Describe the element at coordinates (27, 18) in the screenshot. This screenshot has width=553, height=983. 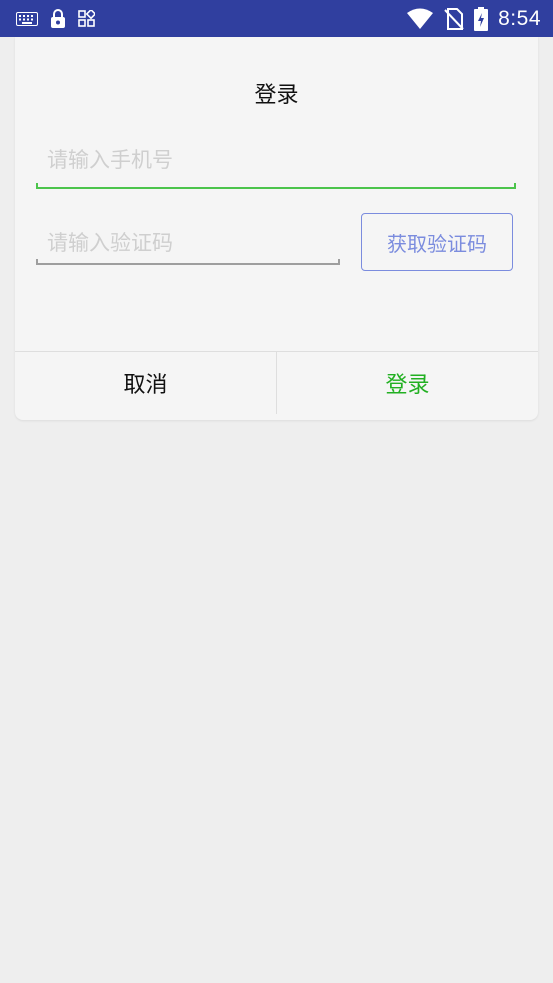
I see `keyboard-icon` at that location.